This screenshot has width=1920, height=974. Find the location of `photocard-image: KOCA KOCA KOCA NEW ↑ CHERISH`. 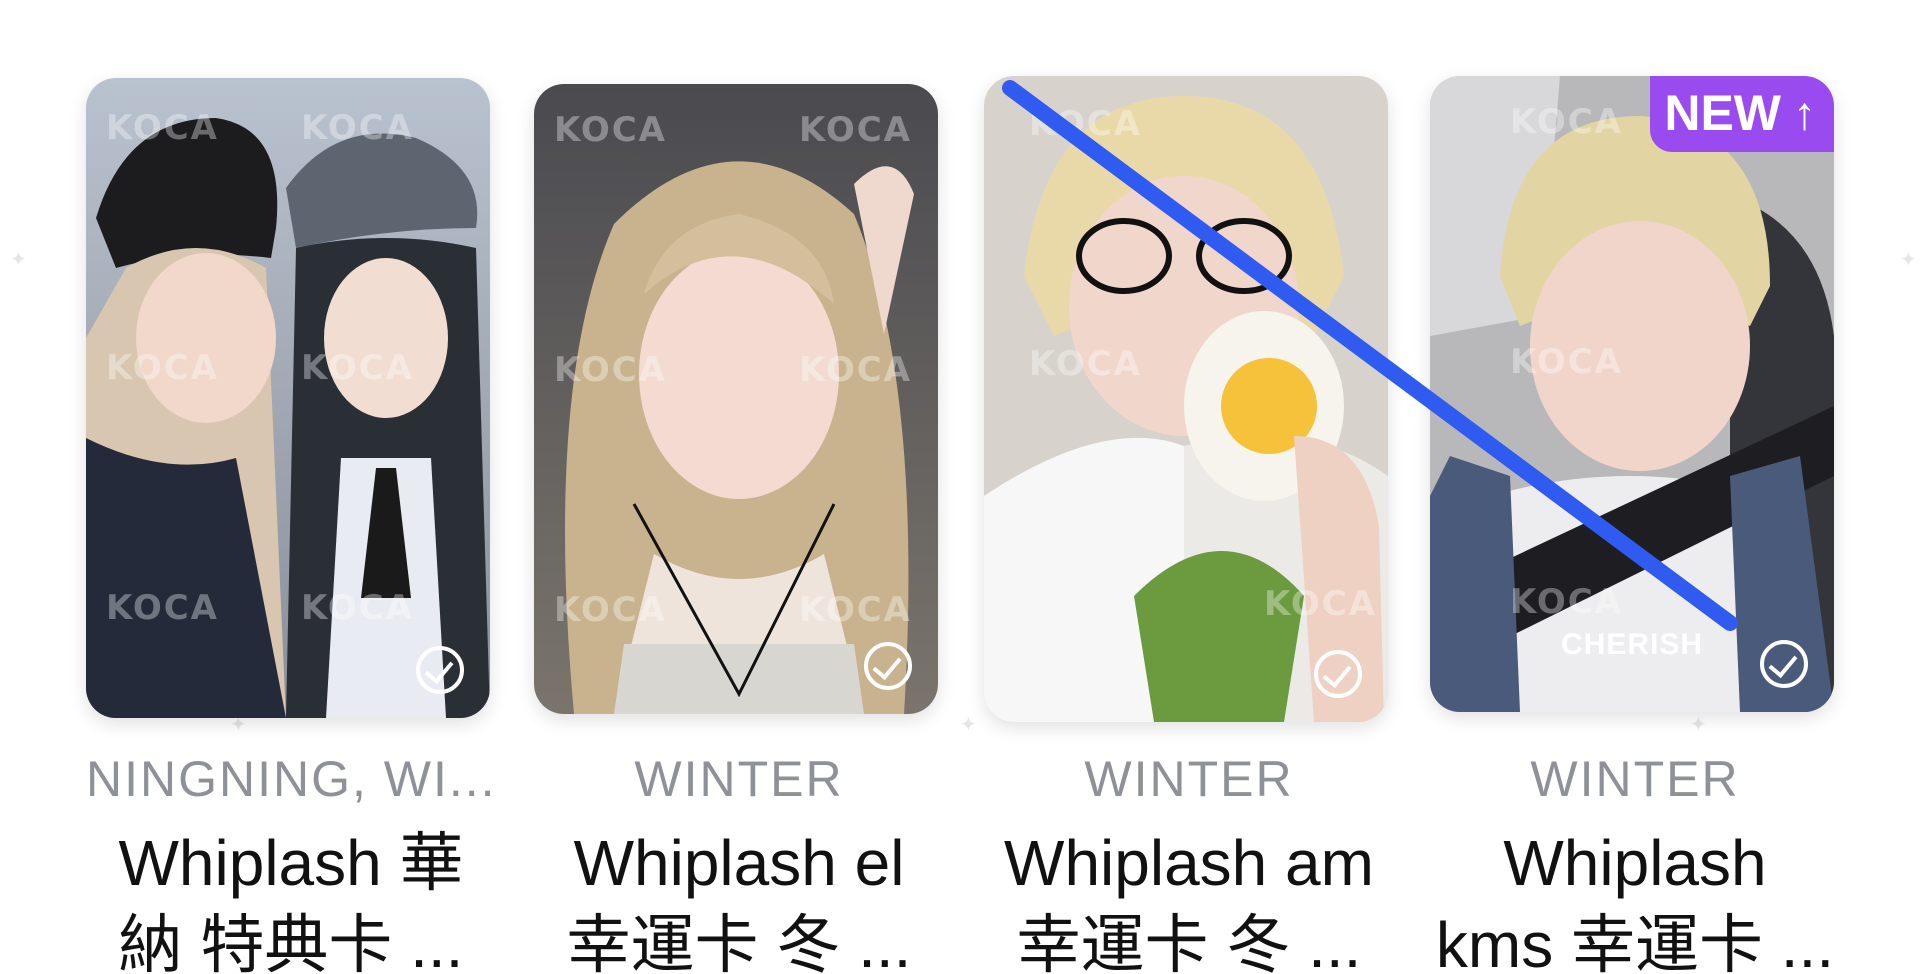

photocard-image: KOCA KOCA KOCA NEW ↑ CHERISH is located at coordinates (1632, 394).